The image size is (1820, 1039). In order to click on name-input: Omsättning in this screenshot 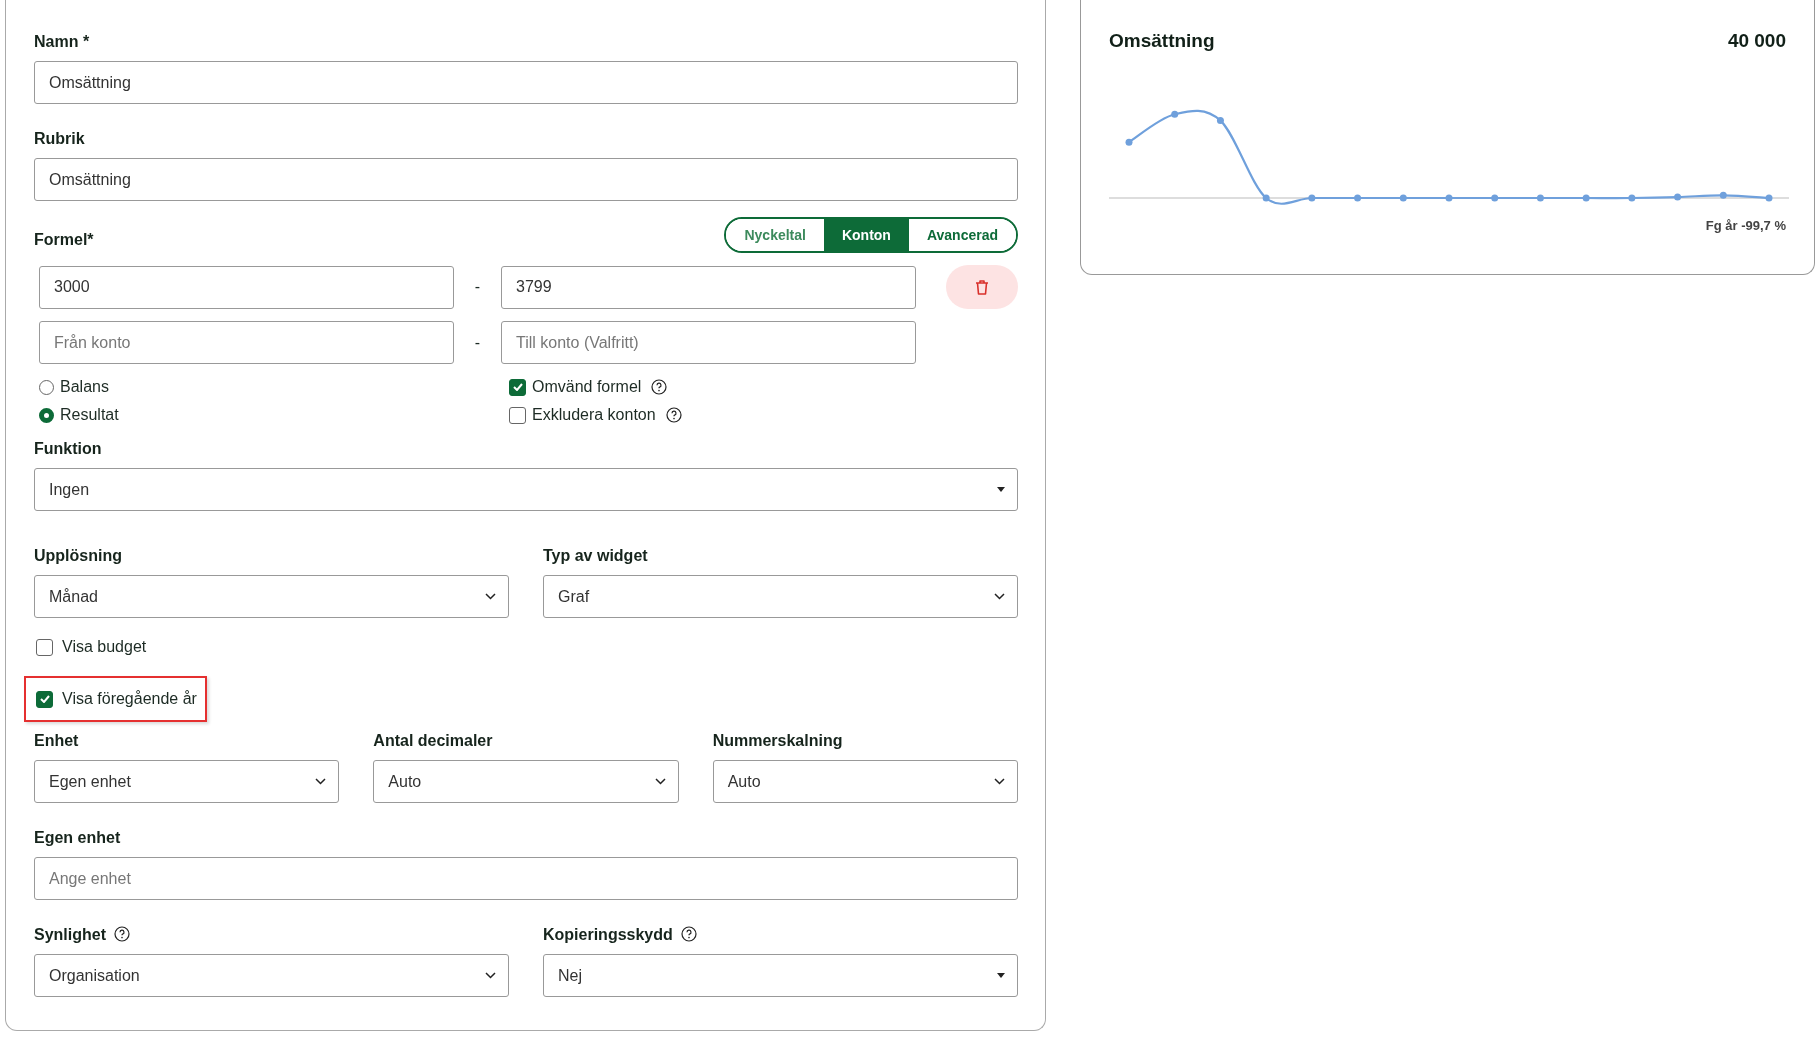, I will do `click(526, 82)`.